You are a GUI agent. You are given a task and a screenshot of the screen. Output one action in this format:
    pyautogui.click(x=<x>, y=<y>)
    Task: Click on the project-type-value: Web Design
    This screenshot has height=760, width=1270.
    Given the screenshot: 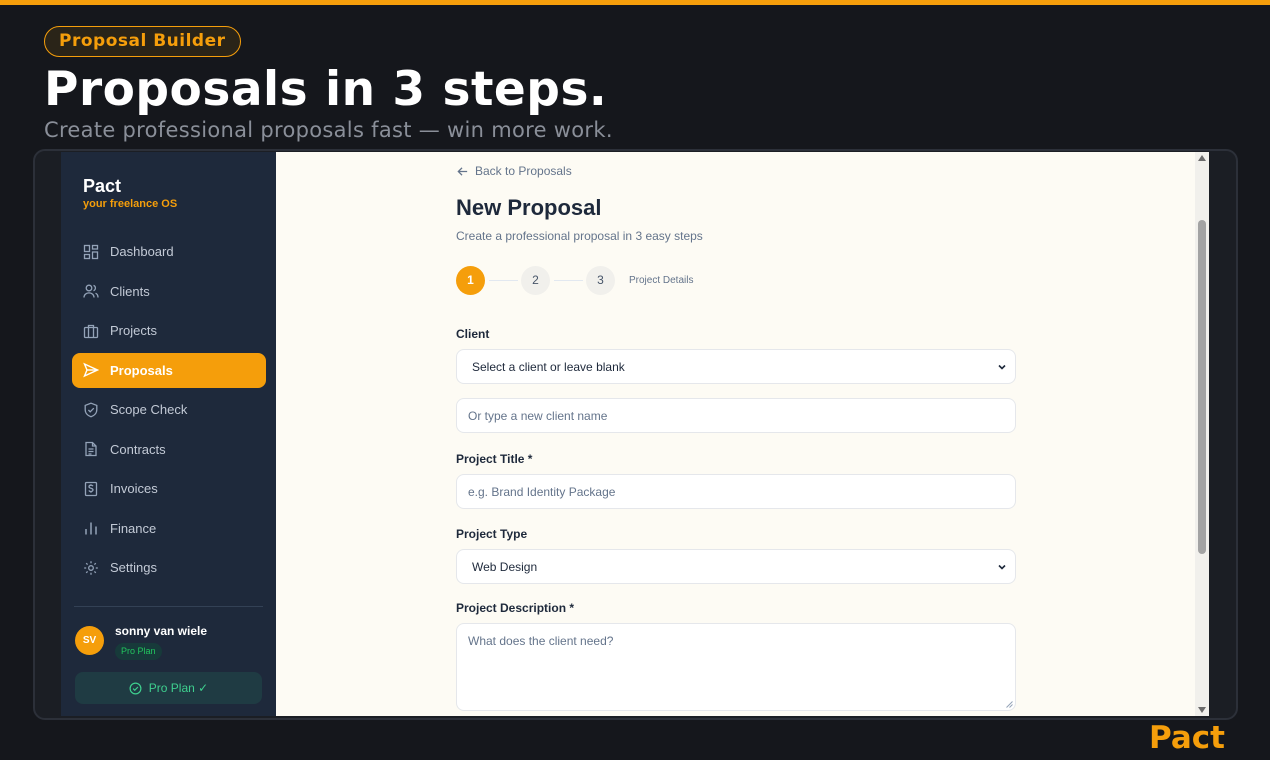 What is the action you would take?
    pyautogui.click(x=505, y=566)
    